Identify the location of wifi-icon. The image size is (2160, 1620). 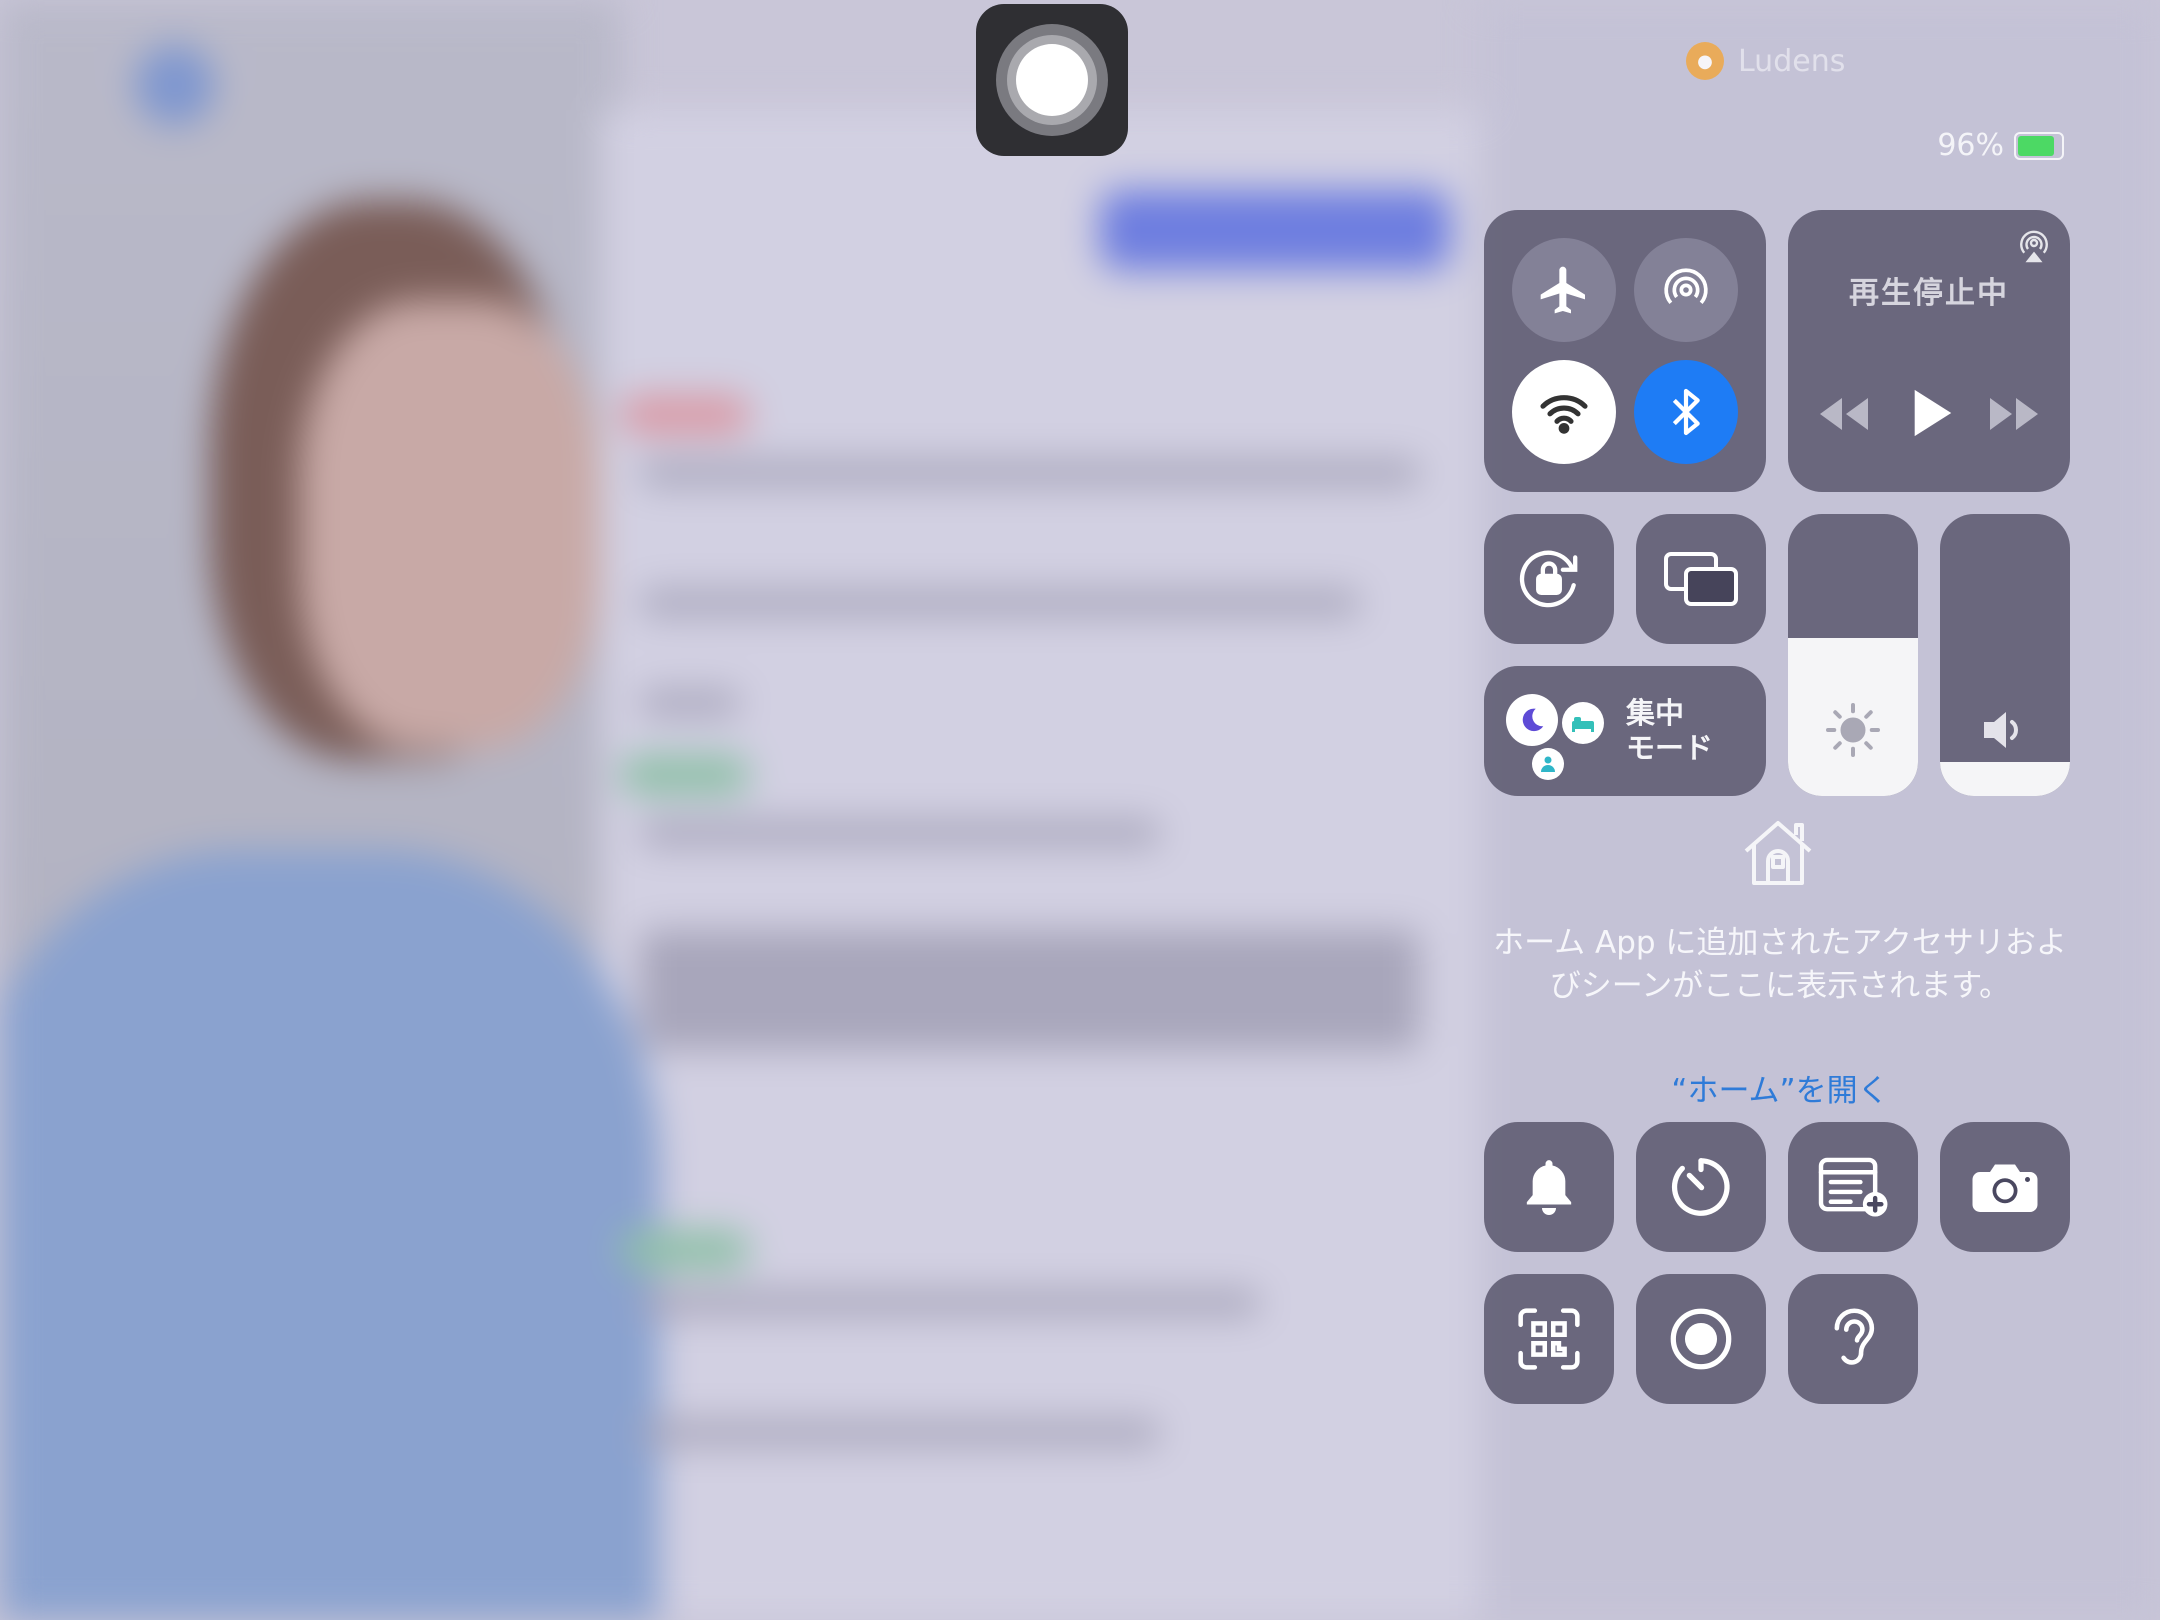
(1564, 414).